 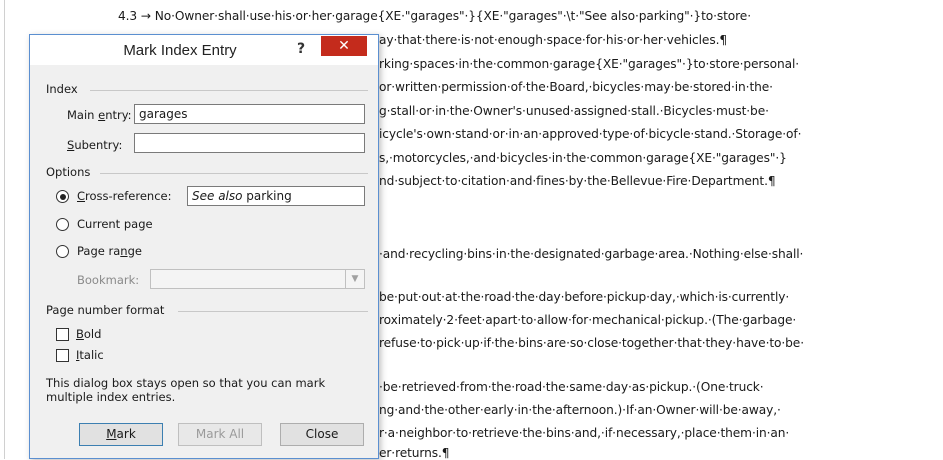 I want to click on subentry-input, so click(x=249, y=143).